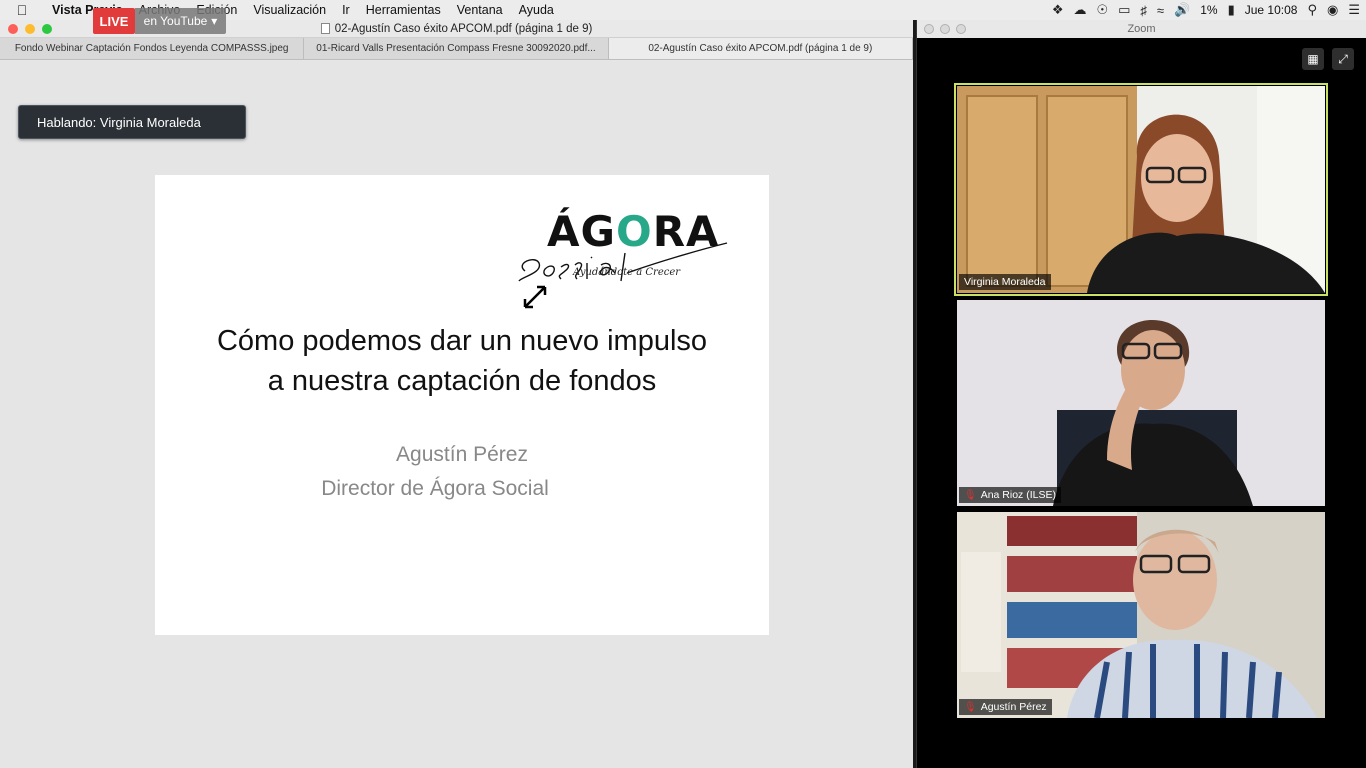  What do you see at coordinates (1058, 10) in the screenshot?
I see `dropbox-icon: ❖` at bounding box center [1058, 10].